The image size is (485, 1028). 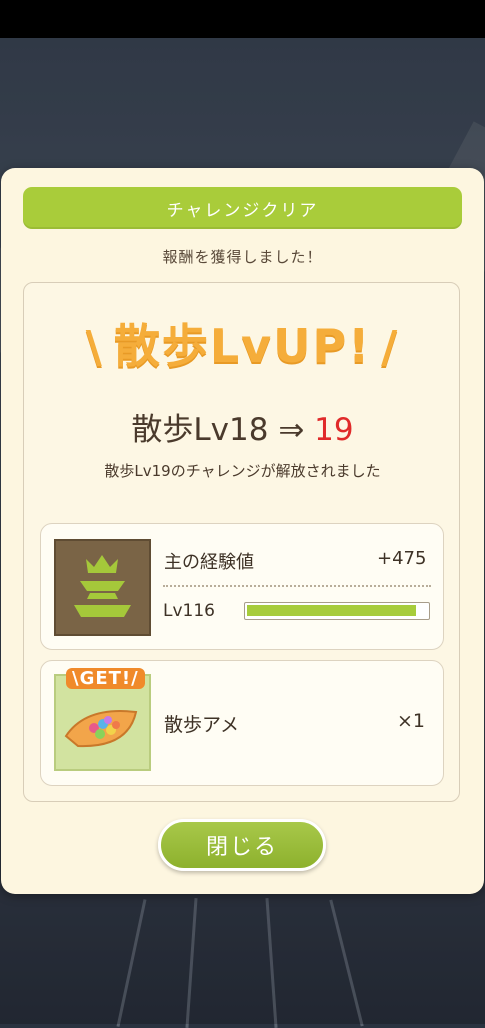 I want to click on helmet-crest-icon, so click(x=102, y=587).